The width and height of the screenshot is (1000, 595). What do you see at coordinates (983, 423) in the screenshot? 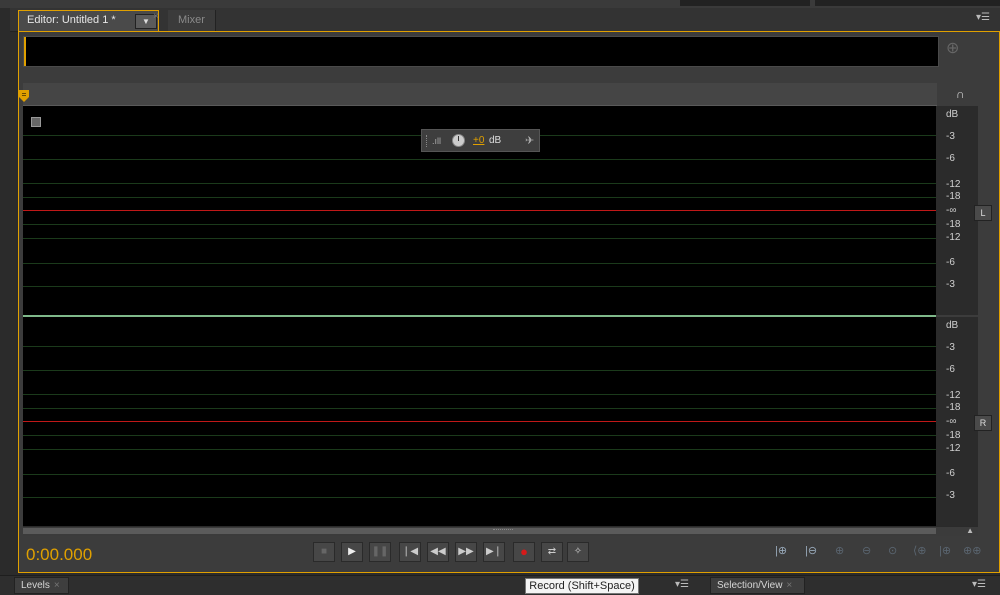
I see `channel-right-button: R` at bounding box center [983, 423].